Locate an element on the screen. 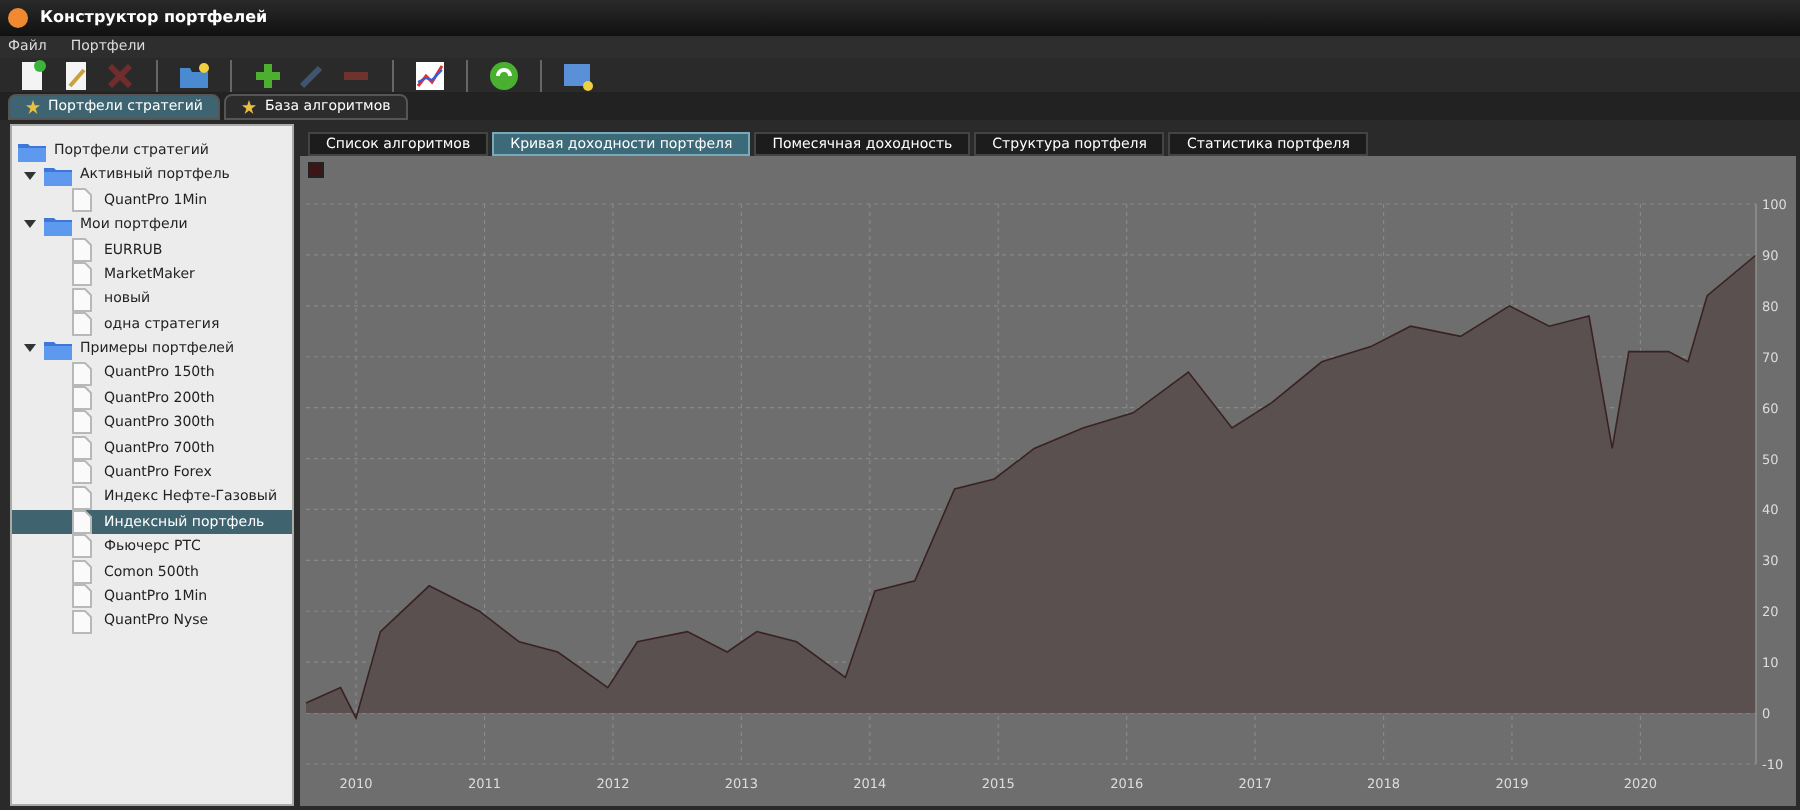  window-title: Конструктор портфелей is located at coordinates (154, 18).